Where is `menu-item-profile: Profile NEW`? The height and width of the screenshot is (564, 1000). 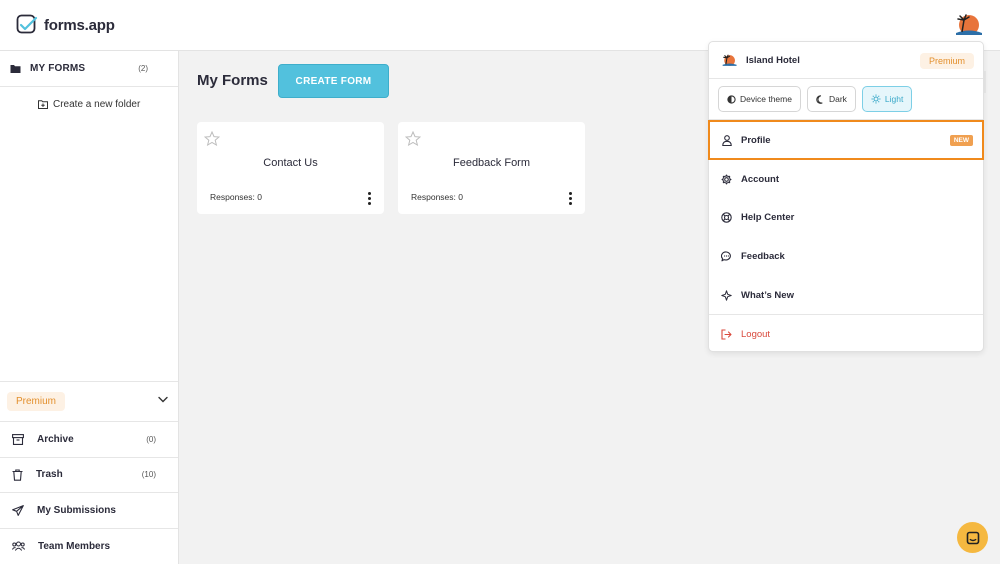
menu-item-profile: Profile NEW is located at coordinates (846, 140).